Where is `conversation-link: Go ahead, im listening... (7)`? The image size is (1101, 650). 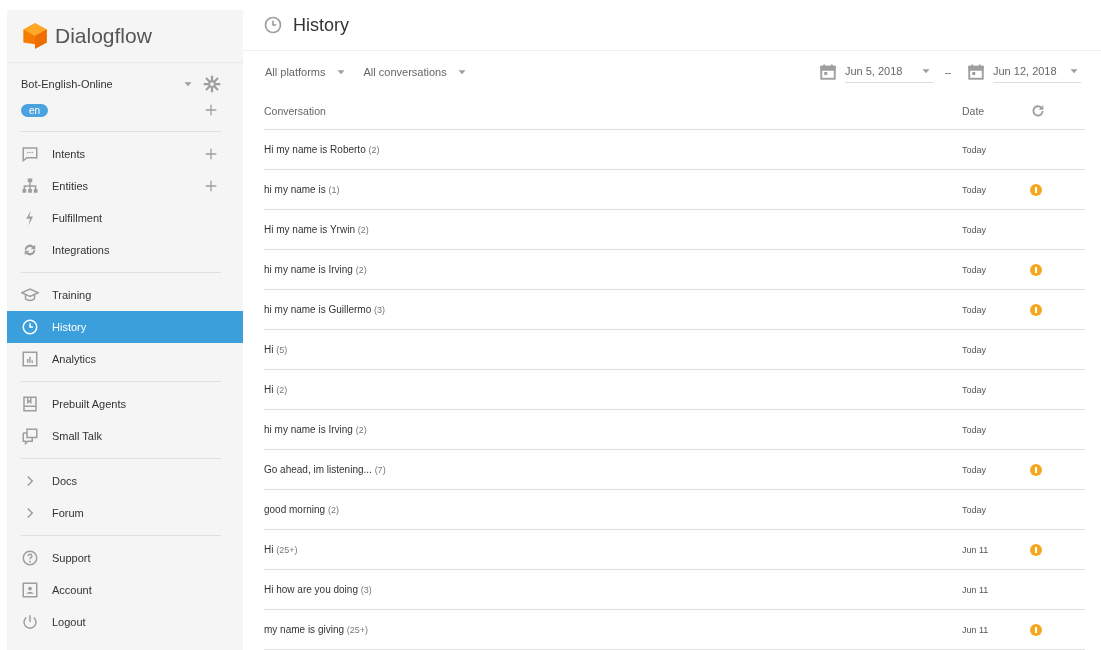
conversation-link: Go ahead, im listening... (7) is located at coordinates (613, 469).